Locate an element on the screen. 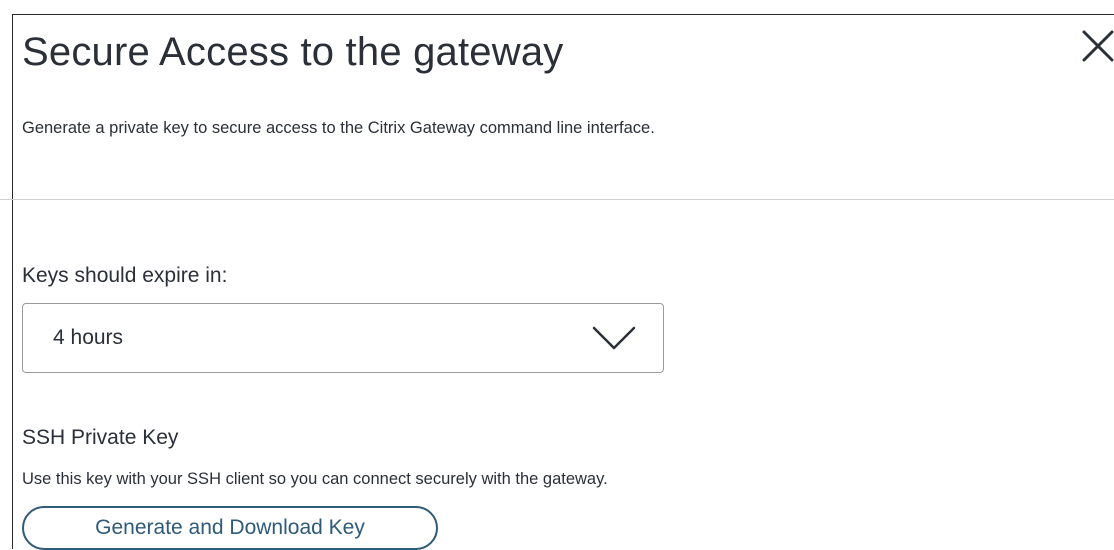 The width and height of the screenshot is (1114, 550). expiry-select: 4 hours is located at coordinates (343, 338).